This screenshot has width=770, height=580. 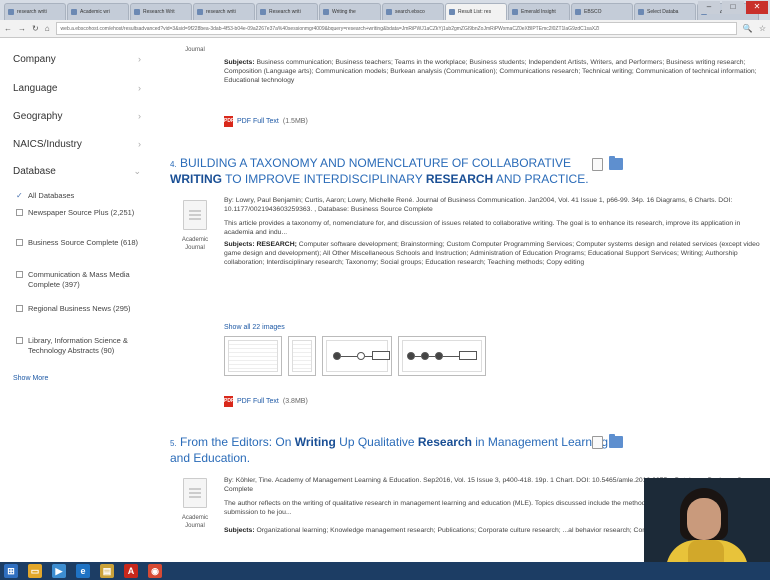 I want to click on browser-tab: search.ebsco, so click(x=413, y=11).